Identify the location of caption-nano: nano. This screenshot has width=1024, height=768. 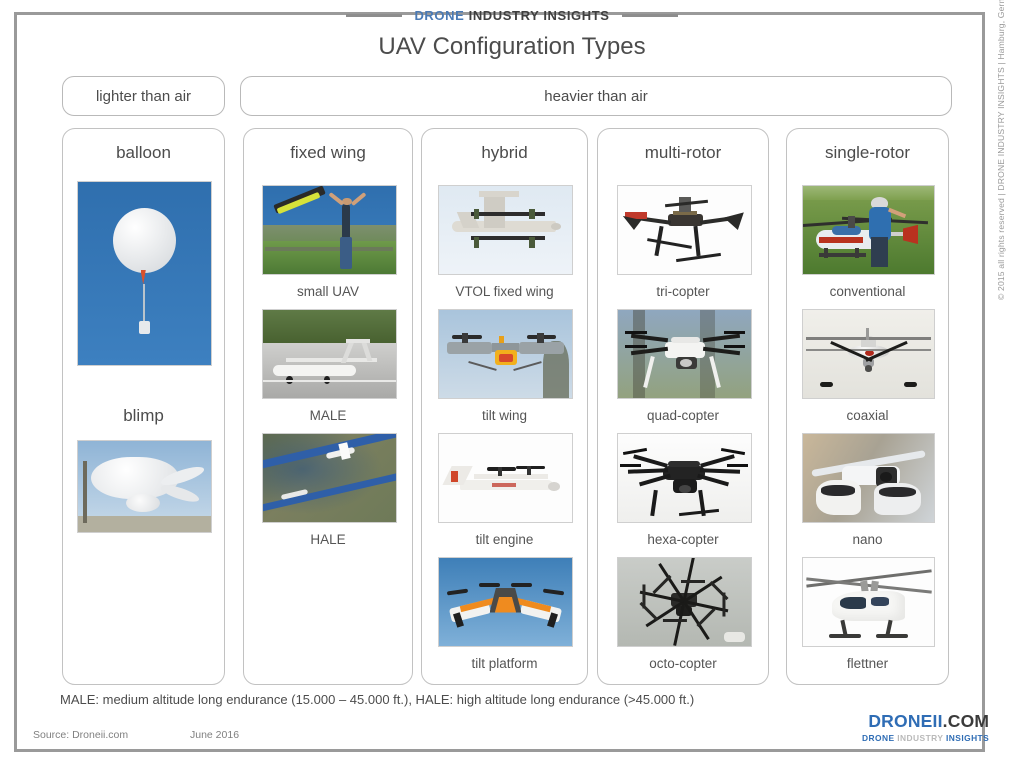
(867, 539).